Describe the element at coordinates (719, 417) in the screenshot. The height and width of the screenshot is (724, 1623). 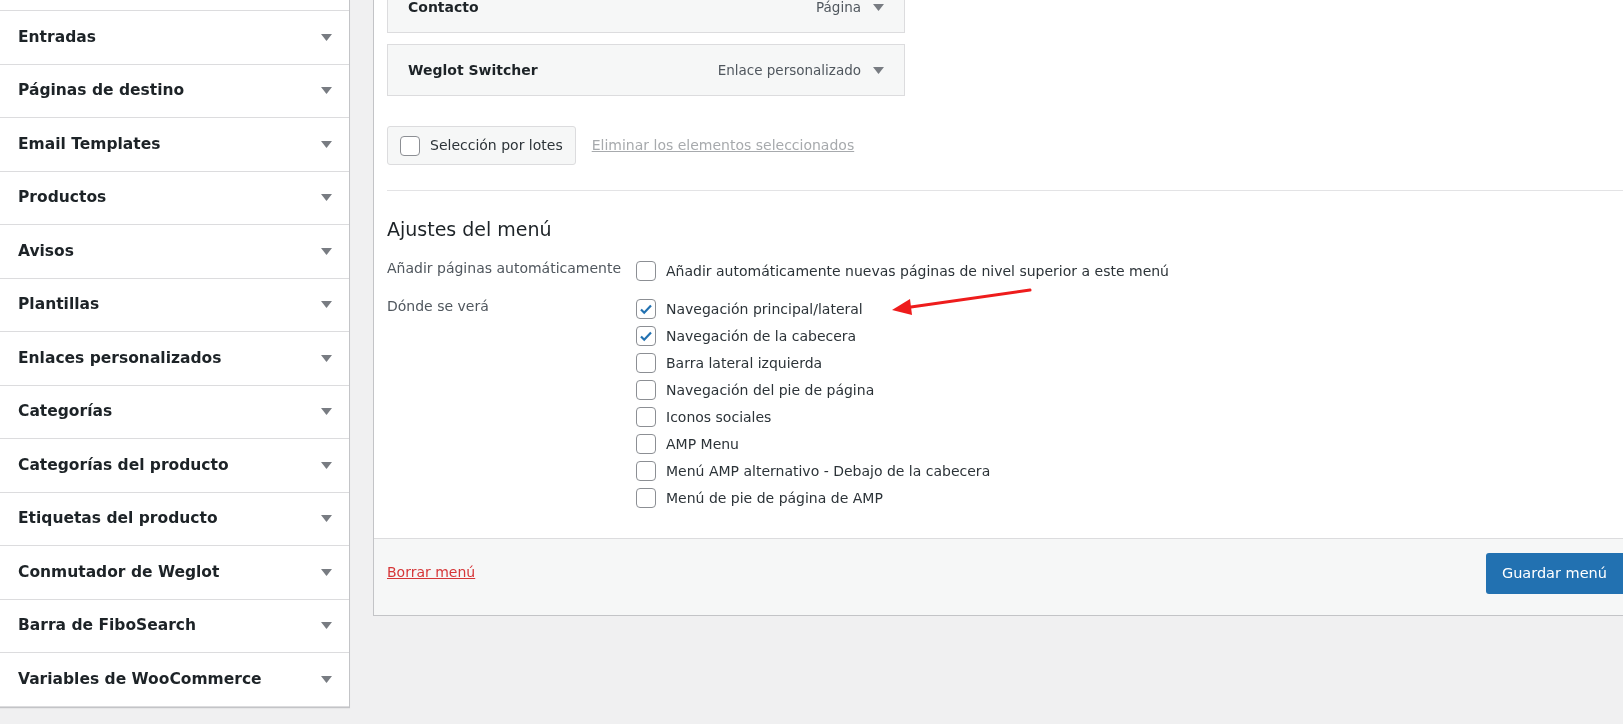
I see `option-label: Iconos sociales` at that location.